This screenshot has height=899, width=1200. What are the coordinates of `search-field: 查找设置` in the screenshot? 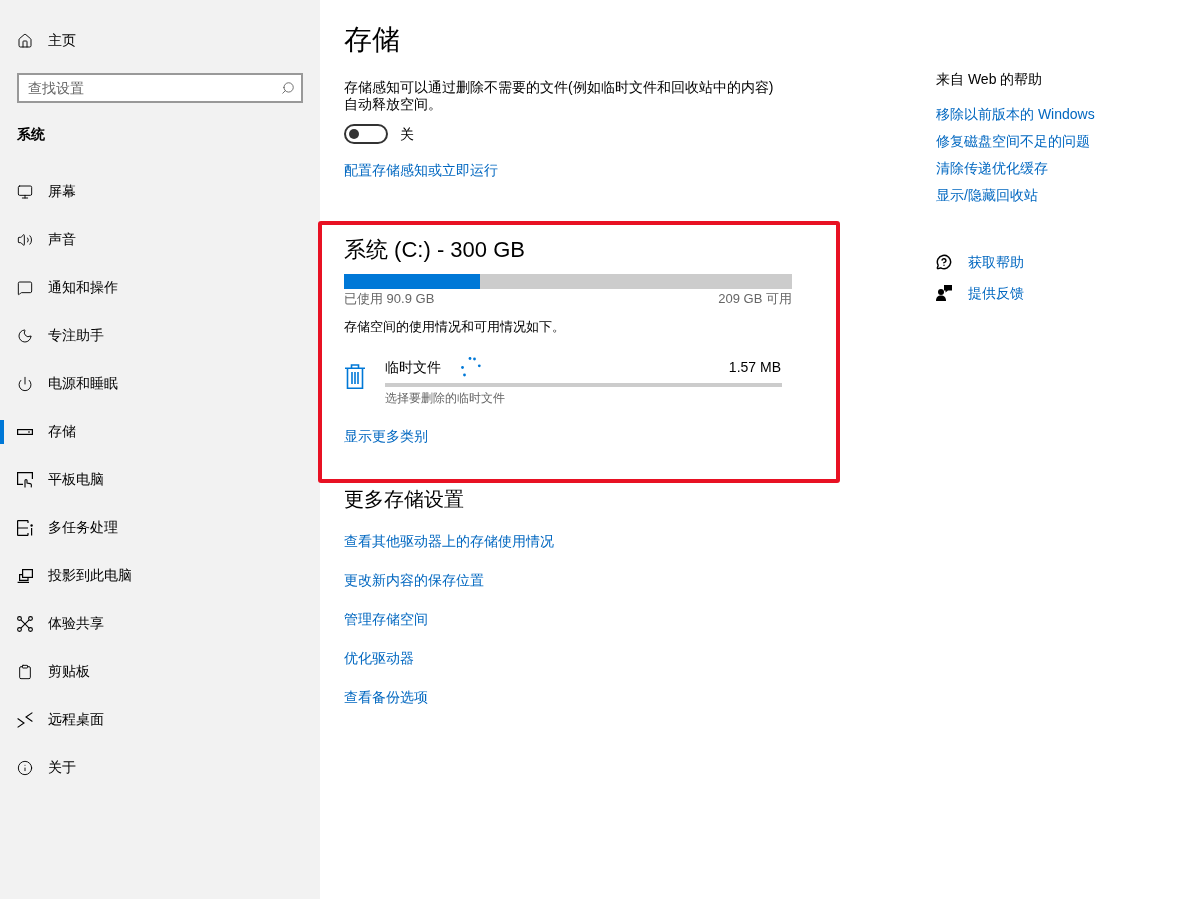 It's located at (160, 88).